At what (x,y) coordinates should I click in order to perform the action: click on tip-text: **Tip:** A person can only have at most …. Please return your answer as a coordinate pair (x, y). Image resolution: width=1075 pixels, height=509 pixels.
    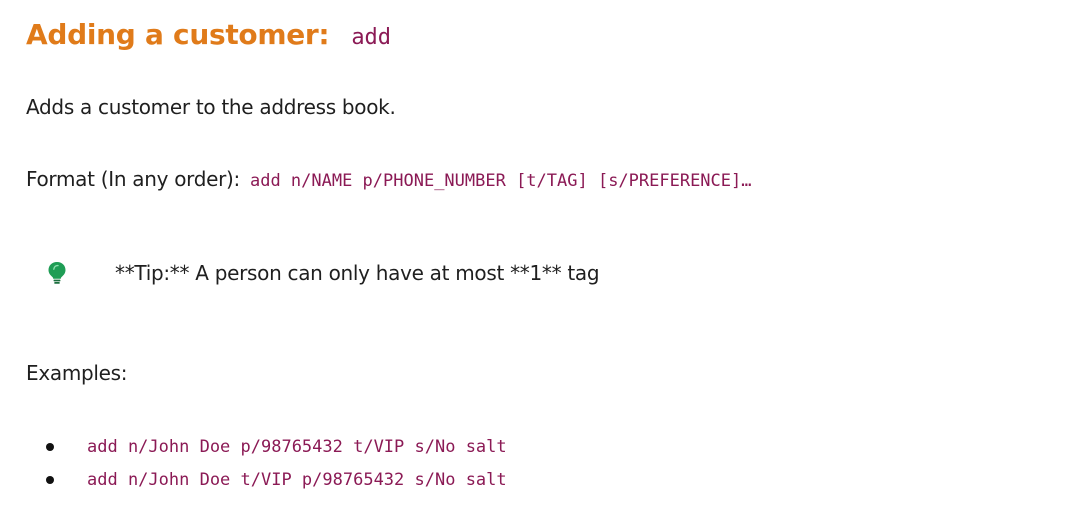
    Looking at the image, I should click on (357, 273).